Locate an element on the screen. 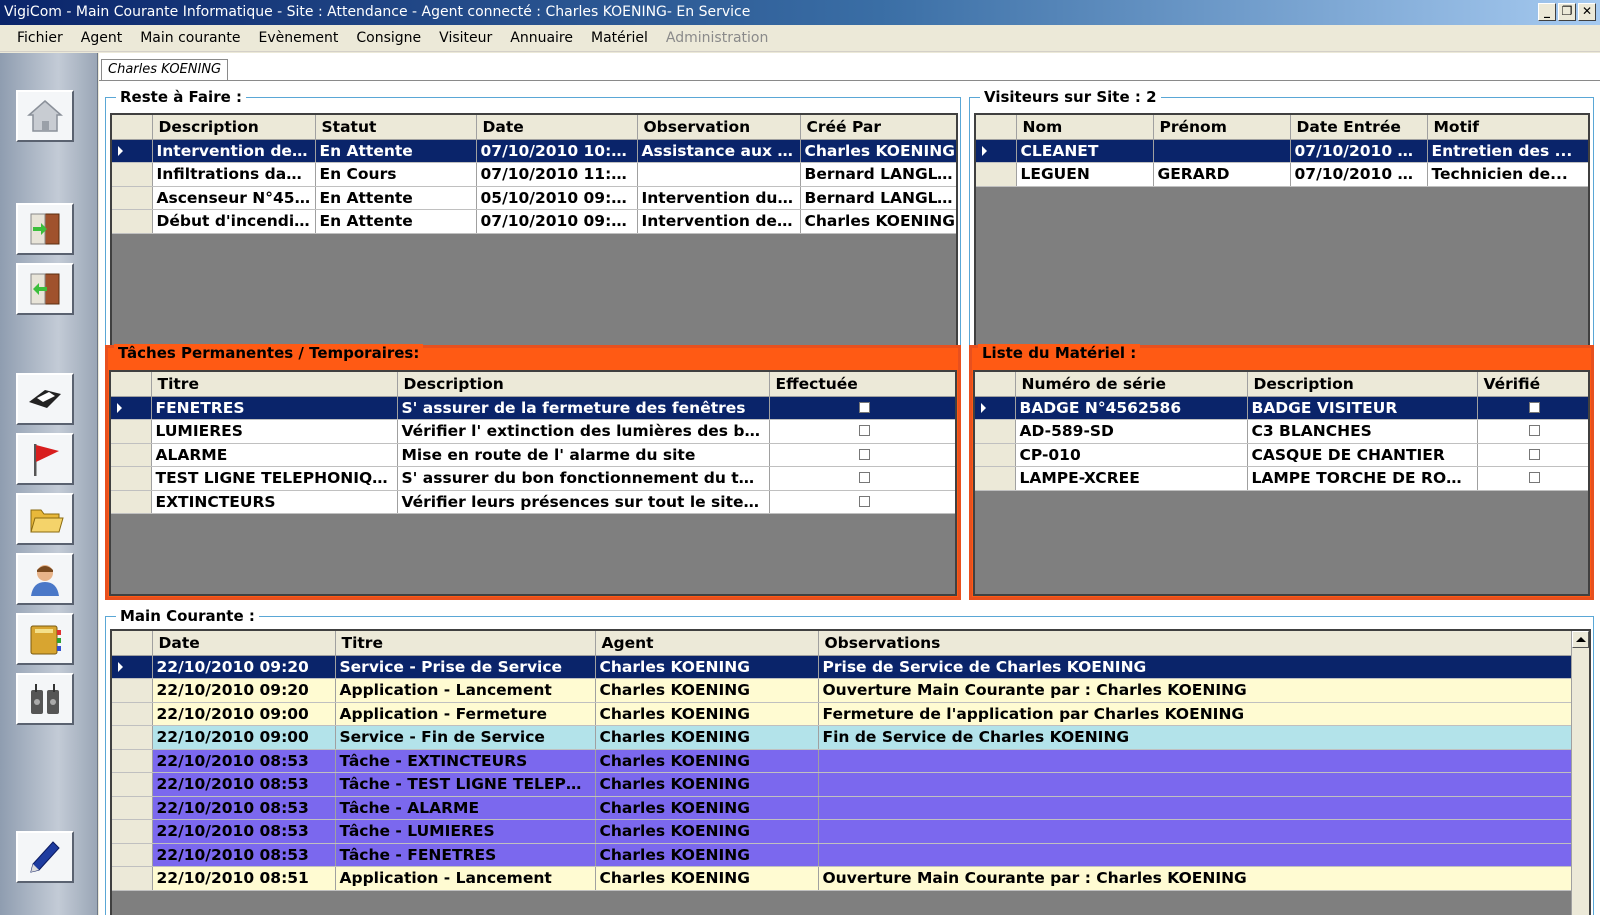 This screenshot has height=915, width=1600. menu-materiel: Matériel is located at coordinates (619, 38).